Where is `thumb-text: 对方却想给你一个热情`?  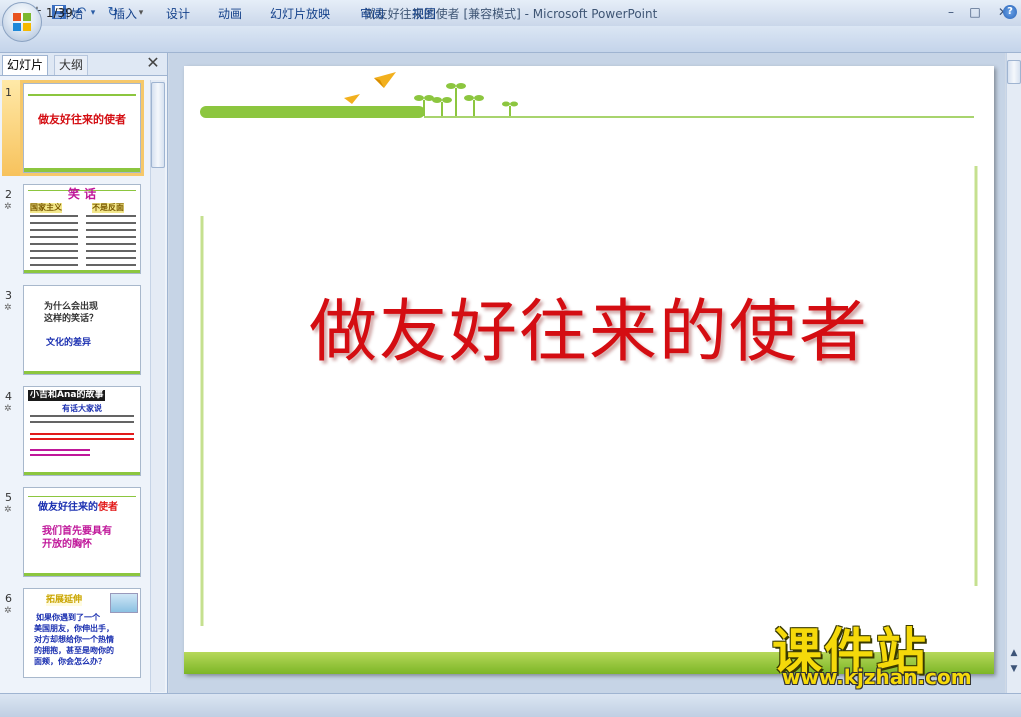 thumb-text: 对方却想给你一个热情 is located at coordinates (74, 639).